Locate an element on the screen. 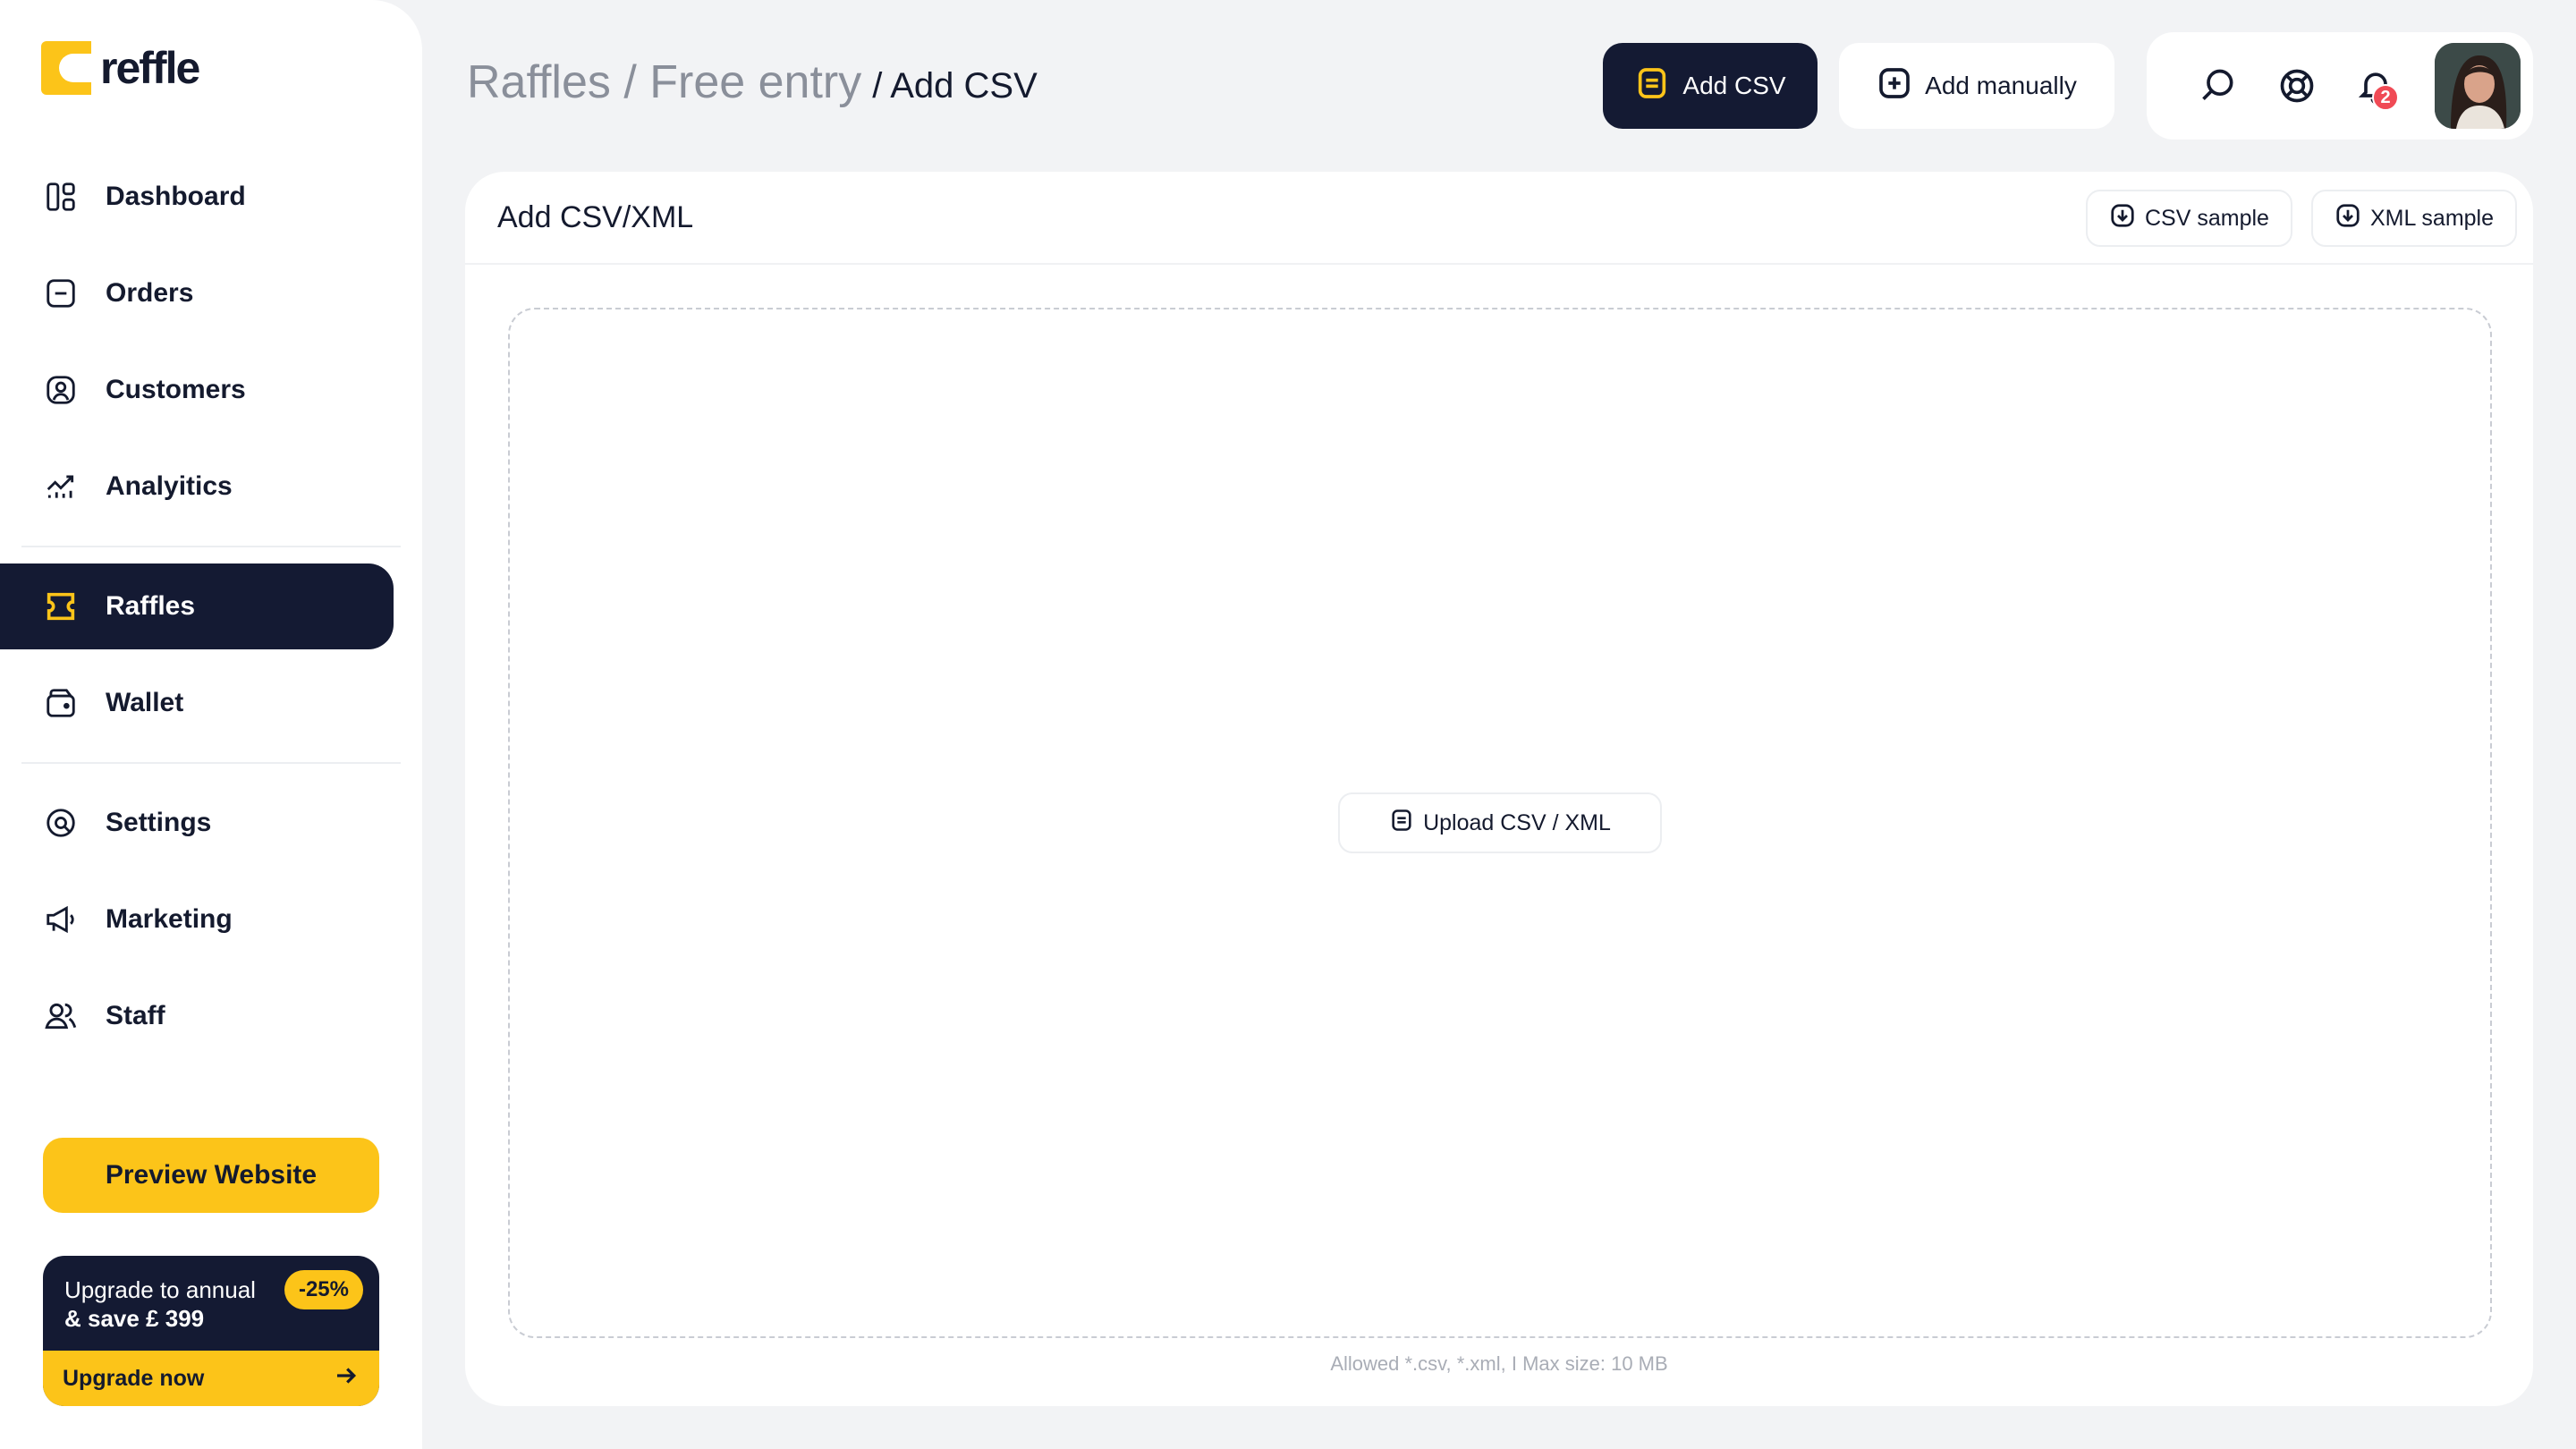  csv-sample-label: CSV sample is located at coordinates (2207, 218).